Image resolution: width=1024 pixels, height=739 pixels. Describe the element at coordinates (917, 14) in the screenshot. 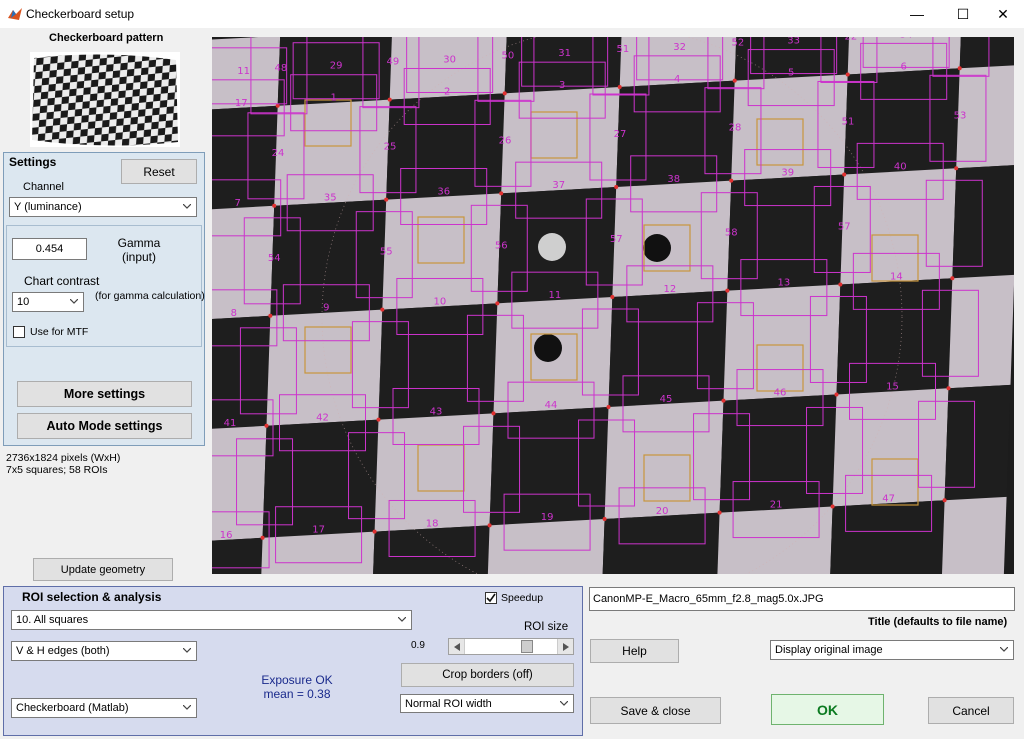

I see `minimize-icon: —` at that location.